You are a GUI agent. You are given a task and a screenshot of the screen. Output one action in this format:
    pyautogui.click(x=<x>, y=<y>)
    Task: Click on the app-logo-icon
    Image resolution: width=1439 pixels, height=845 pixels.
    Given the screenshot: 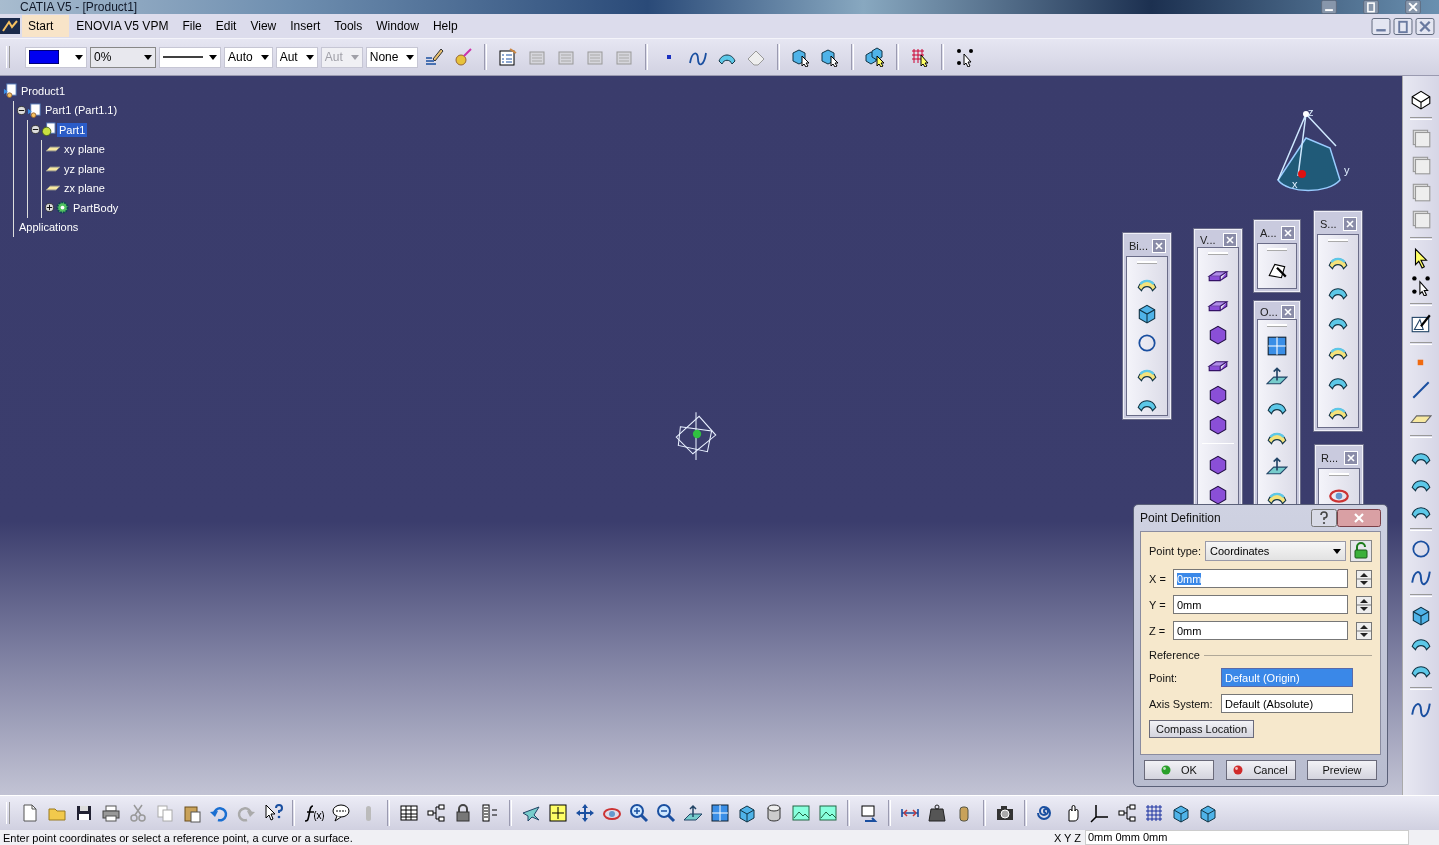 What is the action you would take?
    pyautogui.click(x=10, y=26)
    